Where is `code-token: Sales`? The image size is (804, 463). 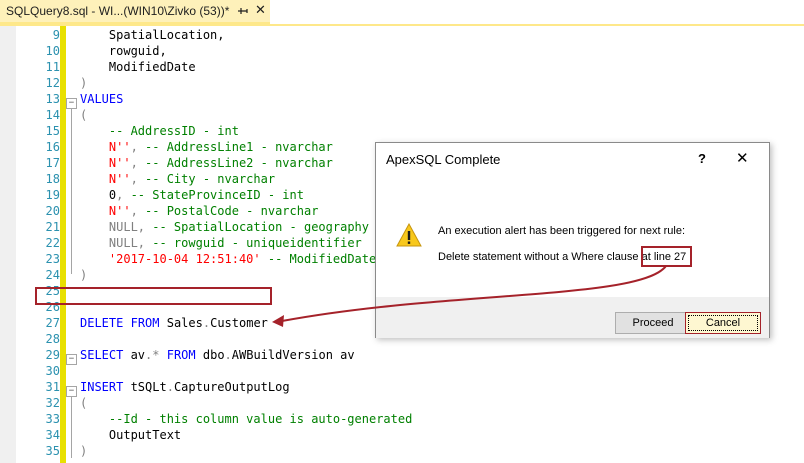
code-token: Sales is located at coordinates (181, 323).